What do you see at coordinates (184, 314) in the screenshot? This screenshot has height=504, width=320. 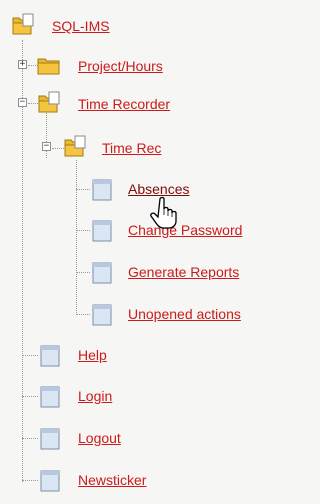 I see `tree-item-unopened-actions: Unopened actions` at bounding box center [184, 314].